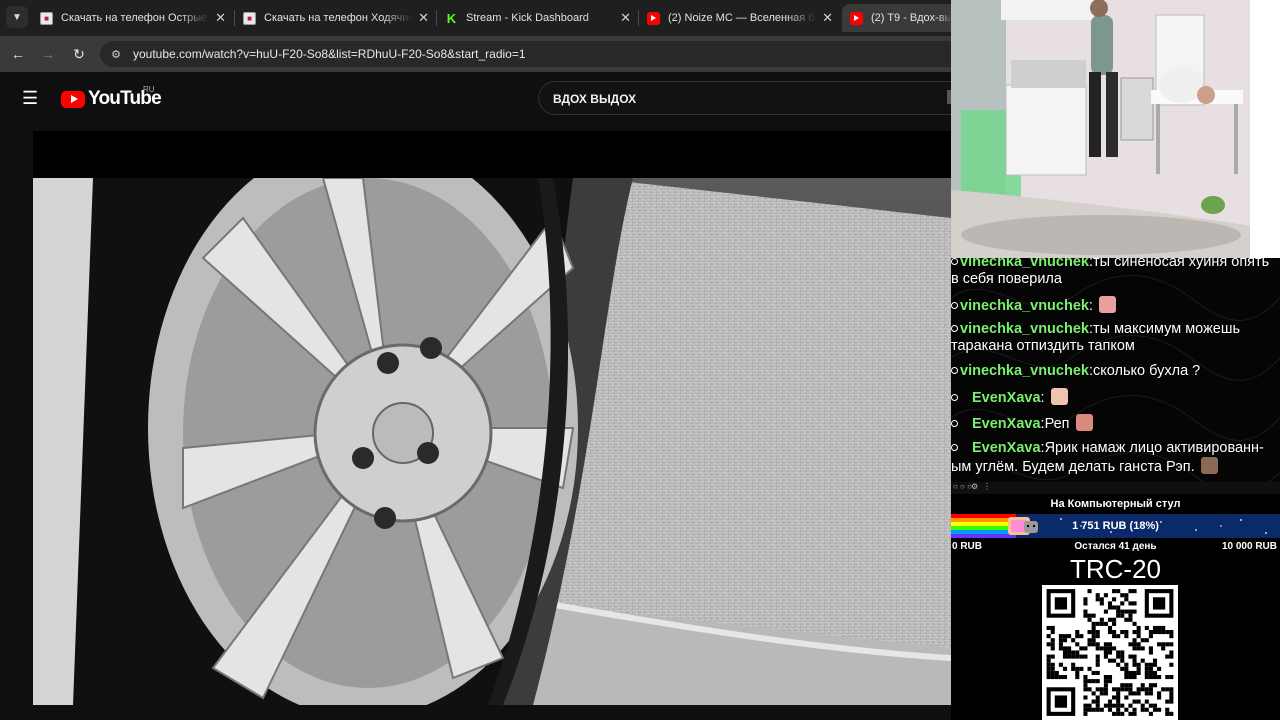 Image resolution: width=1280 pixels, height=720 pixels. What do you see at coordinates (18, 54) in the screenshot?
I see `back-arrow-icon: ←` at bounding box center [18, 54].